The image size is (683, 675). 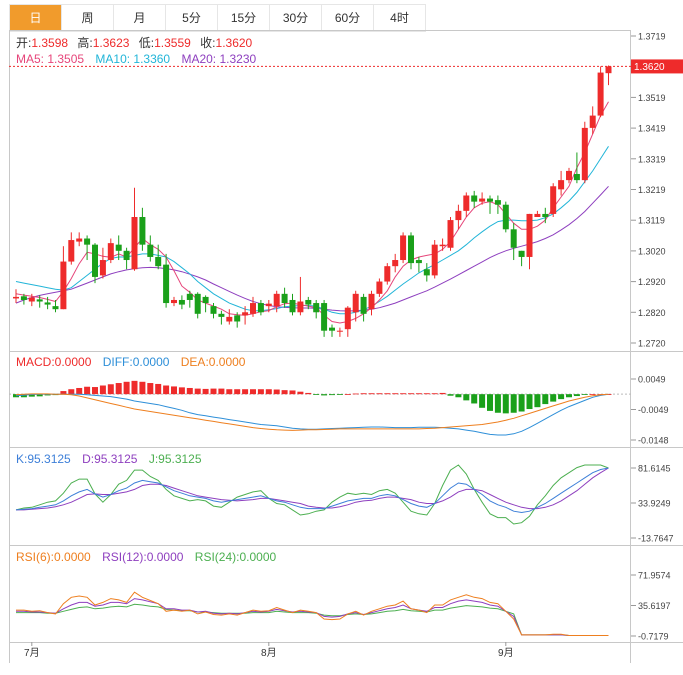 I want to click on j-label: J:, so click(x=153, y=459).